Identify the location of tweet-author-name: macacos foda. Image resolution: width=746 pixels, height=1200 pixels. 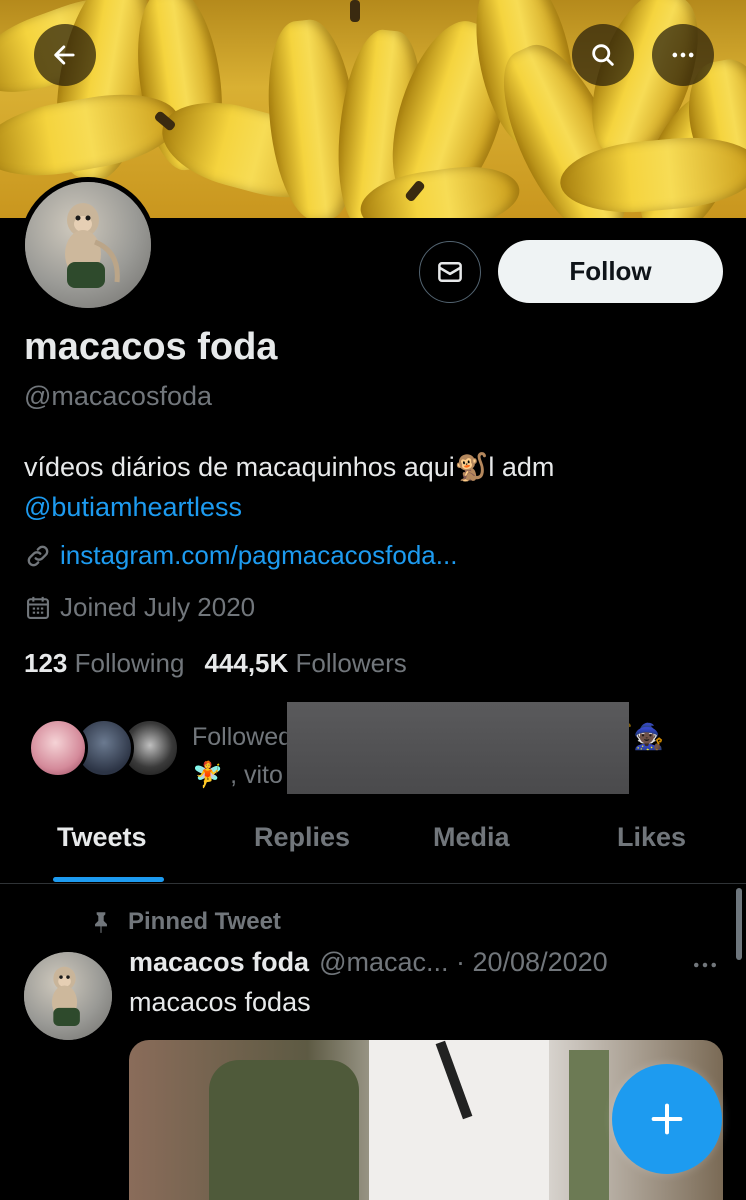
(219, 962).